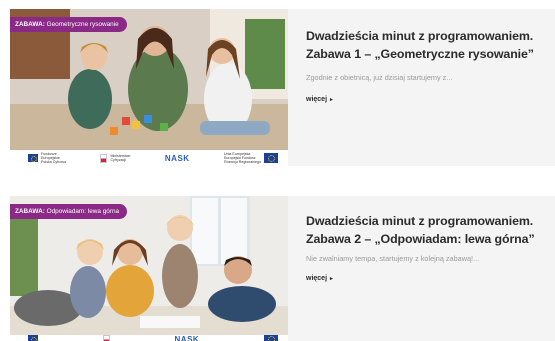  Describe the element at coordinates (47, 158) in the screenshot. I see `eu-funds-logo: Fundusze Europejskie Polska Cyfrowa` at that location.